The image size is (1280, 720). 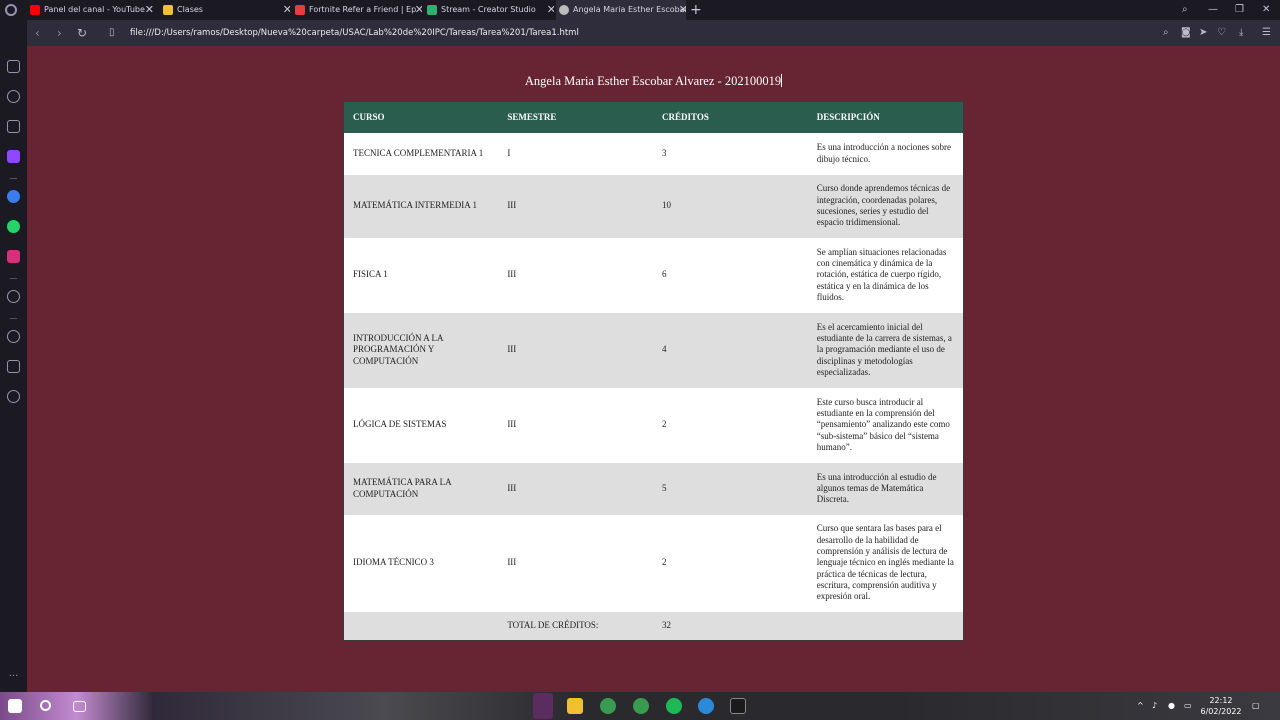 What do you see at coordinates (37, 33) in the screenshot?
I see `back-icon: ‹` at bounding box center [37, 33].